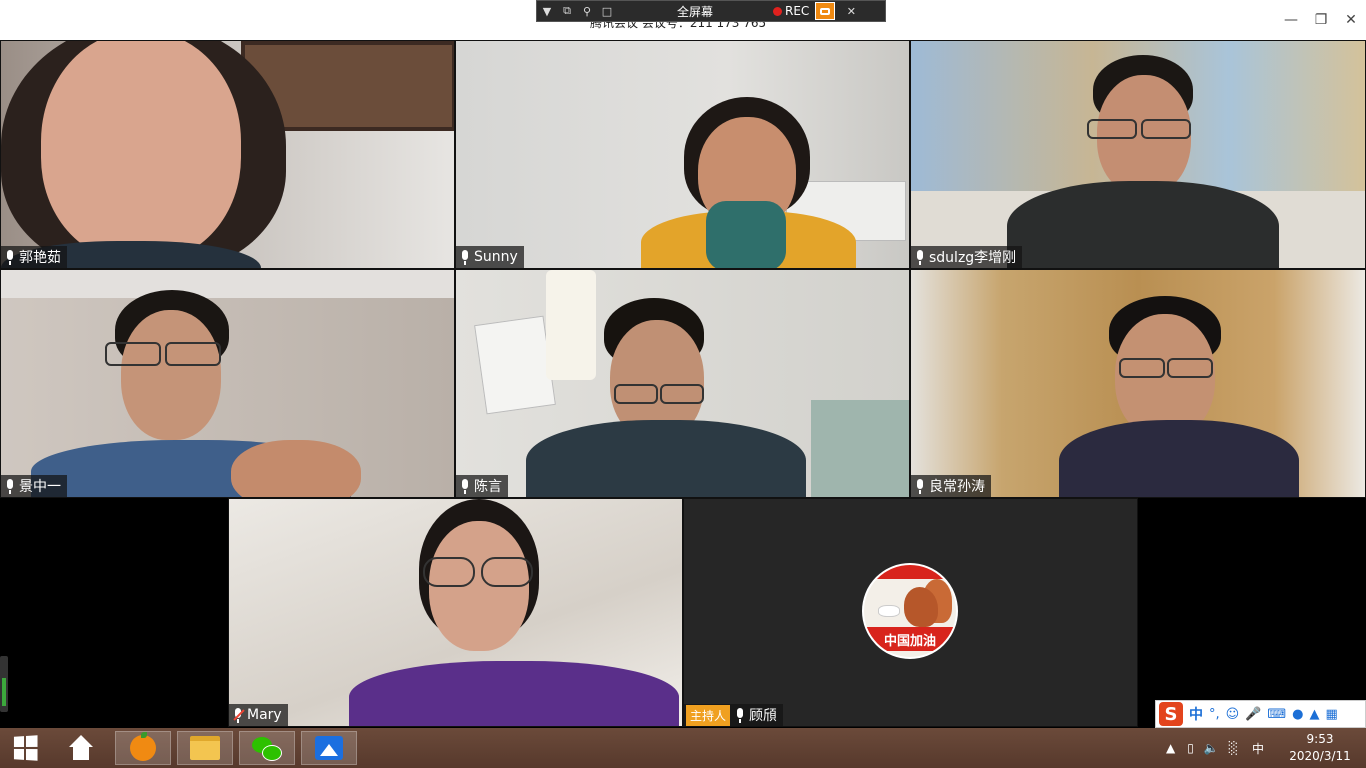 This screenshot has width=1366, height=768. I want to click on video-tile: sdulzg李增刚, so click(1138, 154).